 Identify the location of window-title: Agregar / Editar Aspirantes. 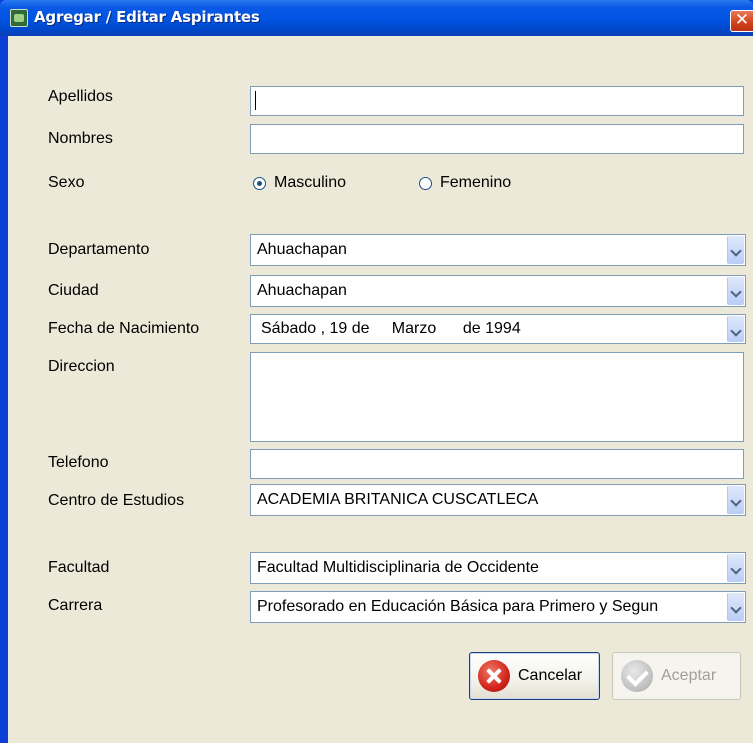
(147, 17).